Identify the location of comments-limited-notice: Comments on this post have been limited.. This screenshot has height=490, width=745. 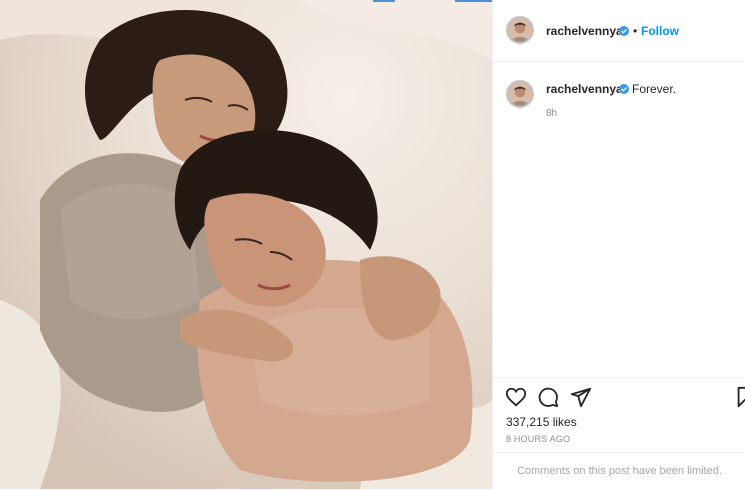
(619, 471).